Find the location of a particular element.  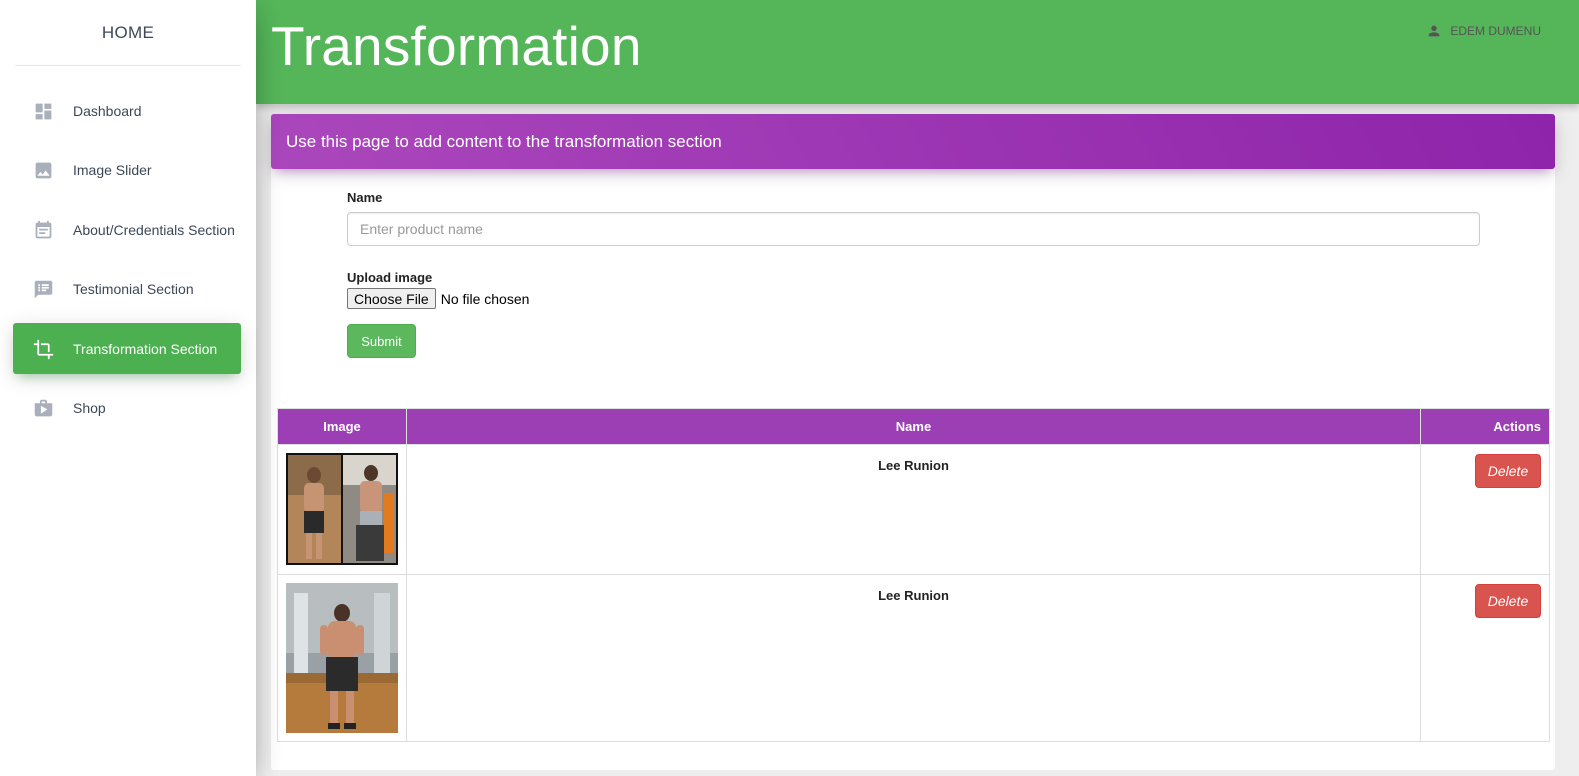

column-header-actions: Actions is located at coordinates (1485, 426).